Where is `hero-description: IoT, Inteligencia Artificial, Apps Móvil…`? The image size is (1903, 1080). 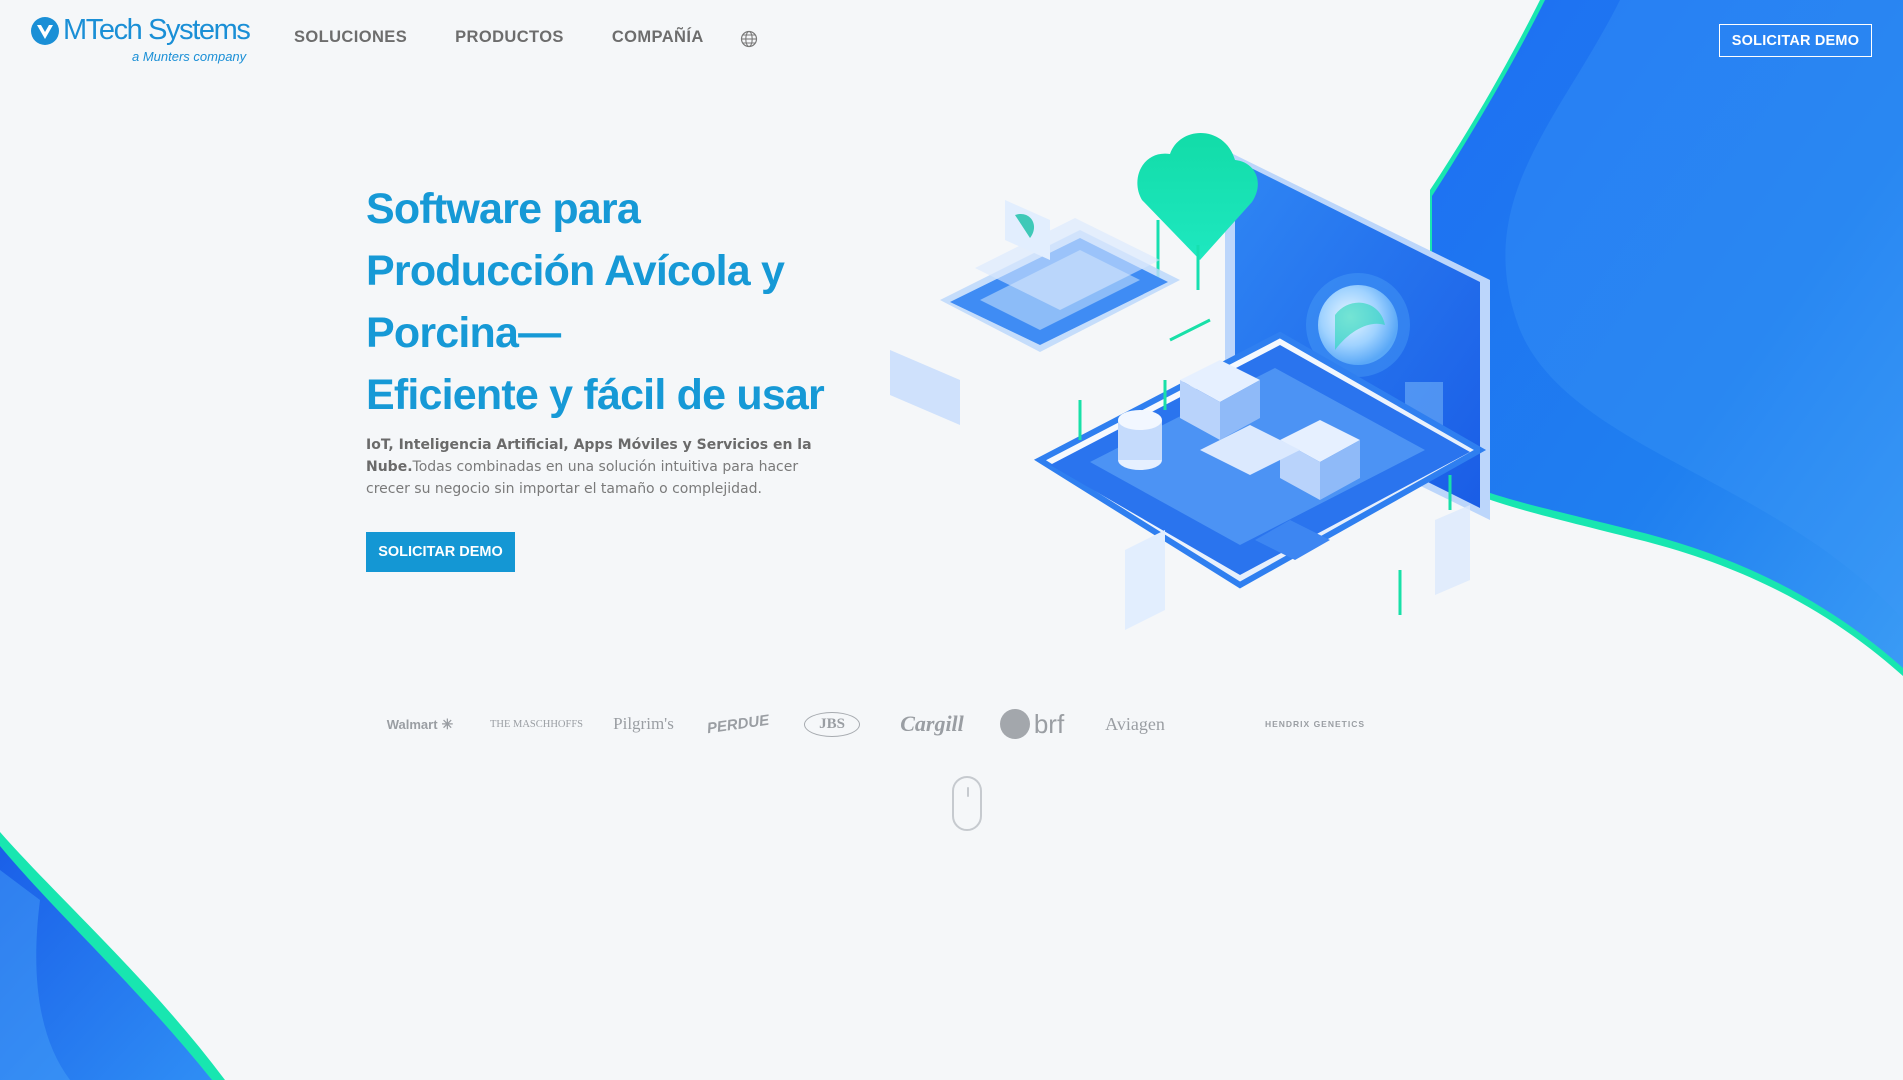
hero-description: IoT, Inteligencia Artificial, Apps Móvil… is located at coordinates (601, 467).